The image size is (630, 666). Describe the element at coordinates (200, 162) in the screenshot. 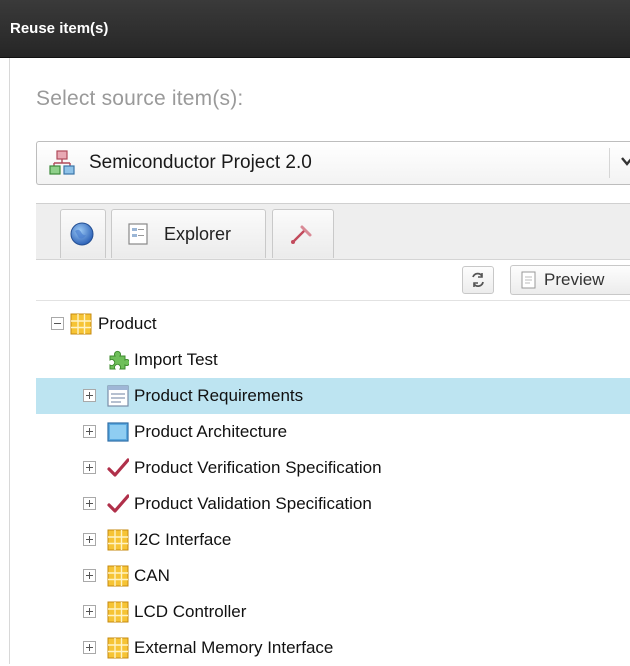

I see `project-select-value: Semiconductor Project 2.0` at that location.